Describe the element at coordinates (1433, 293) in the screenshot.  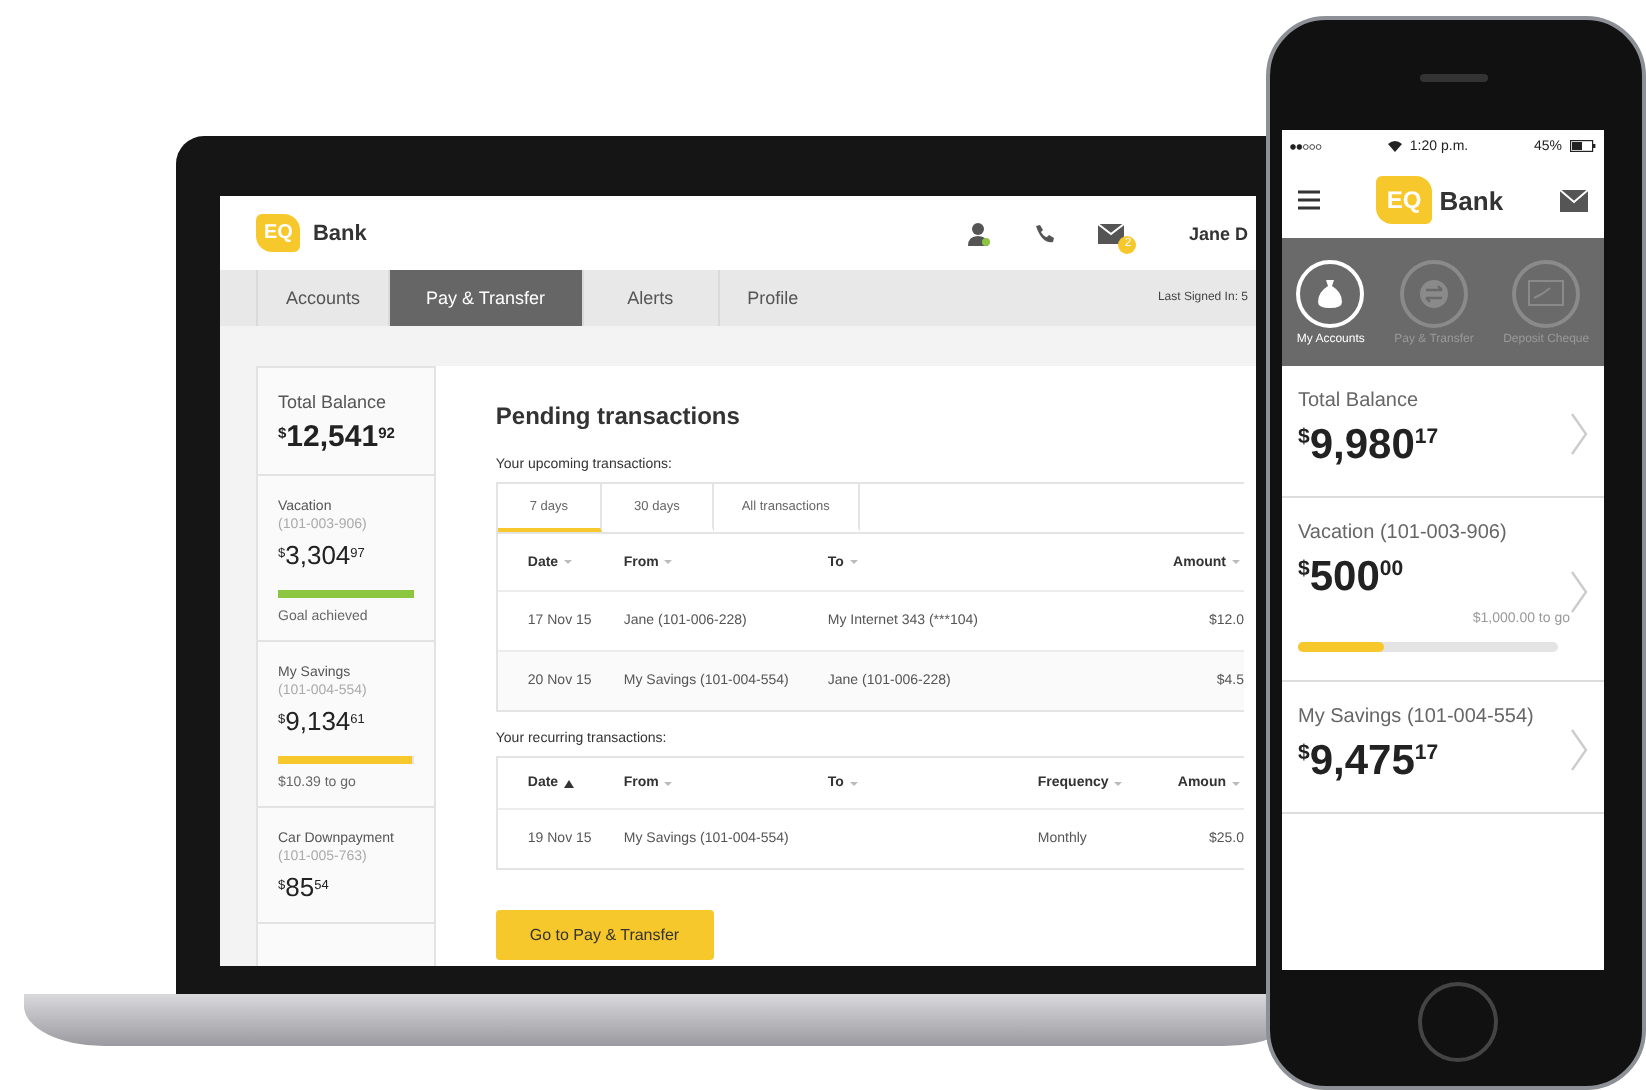
I see `transfer-arrows-icon` at that location.